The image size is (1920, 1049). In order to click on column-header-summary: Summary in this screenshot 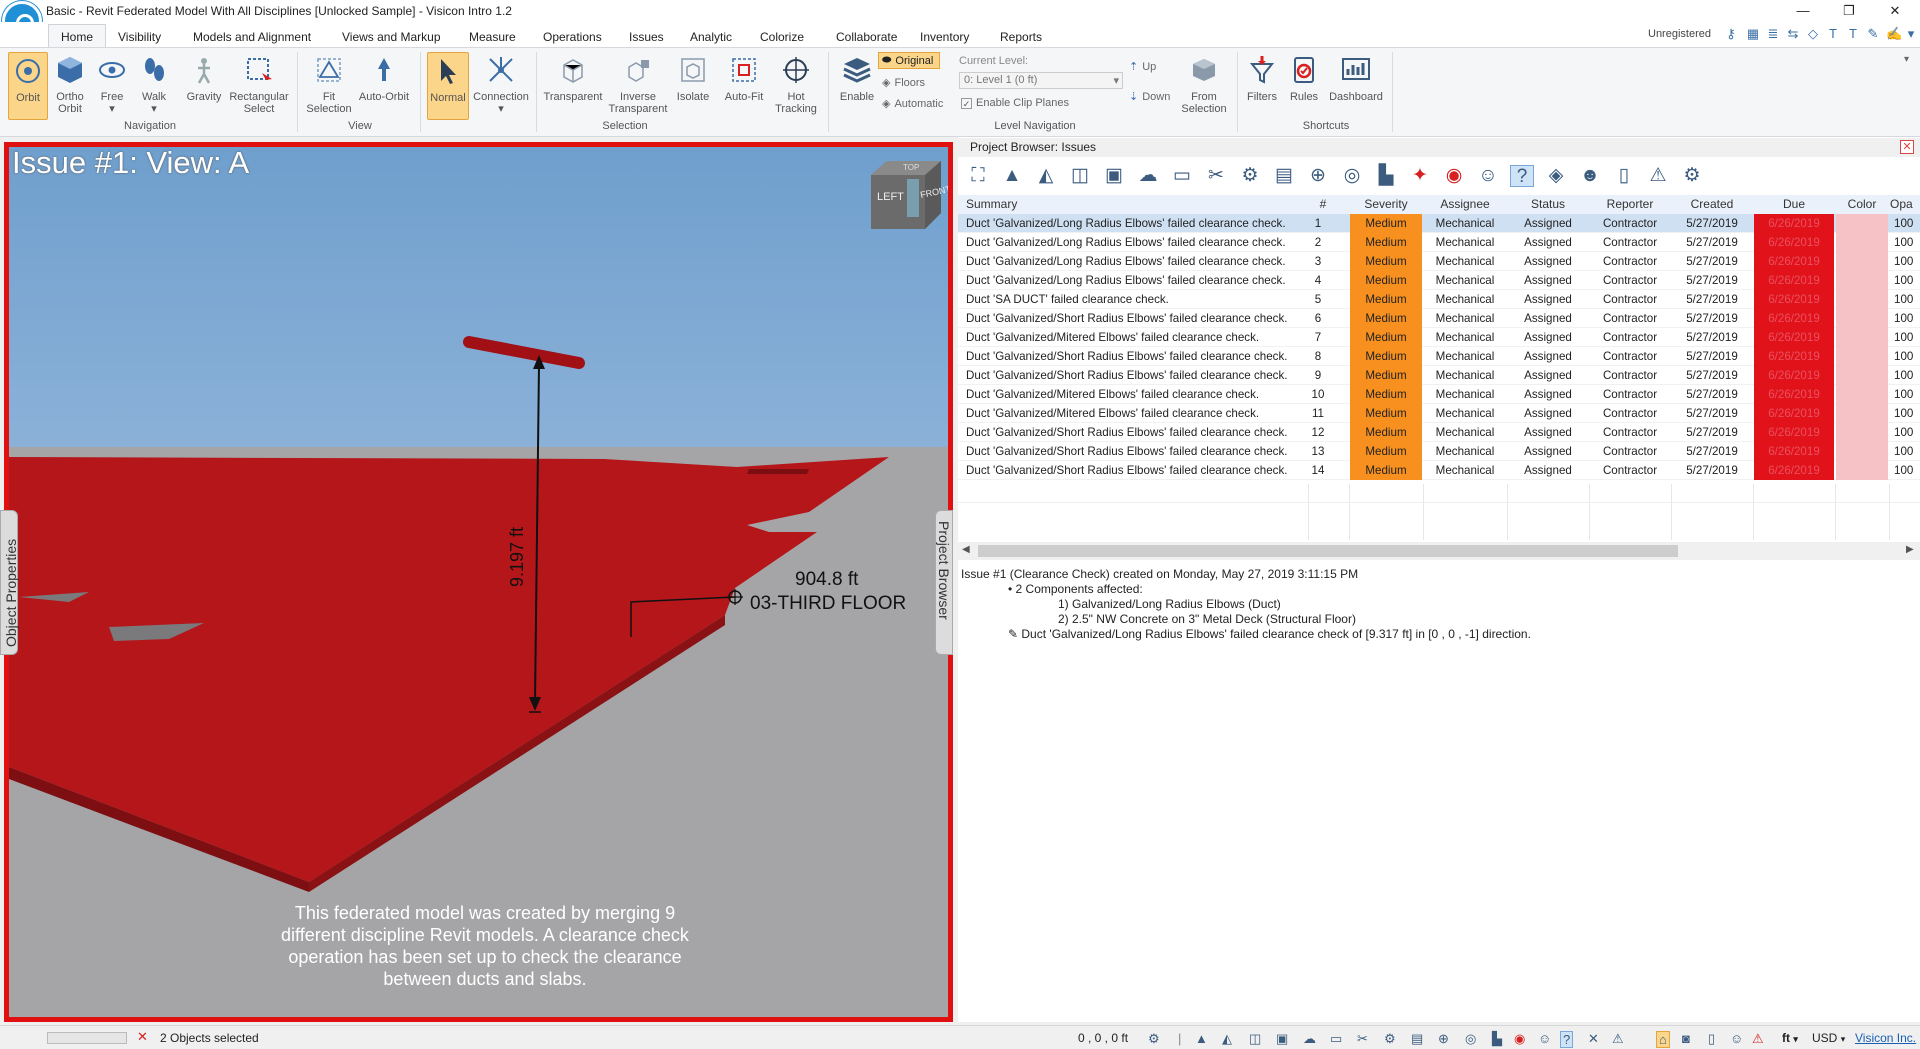, I will do `click(1131, 204)`.